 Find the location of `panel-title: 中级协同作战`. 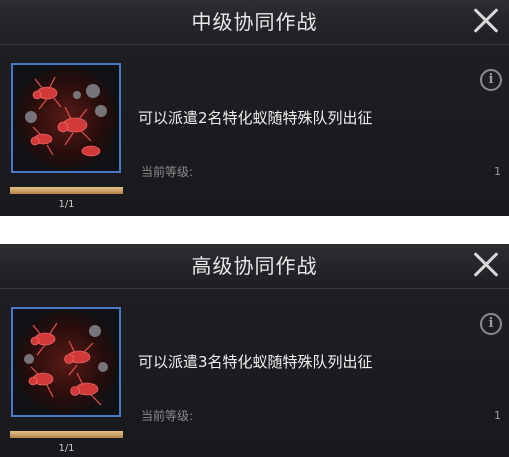

panel-title: 中级协同作战 is located at coordinates (254, 22).